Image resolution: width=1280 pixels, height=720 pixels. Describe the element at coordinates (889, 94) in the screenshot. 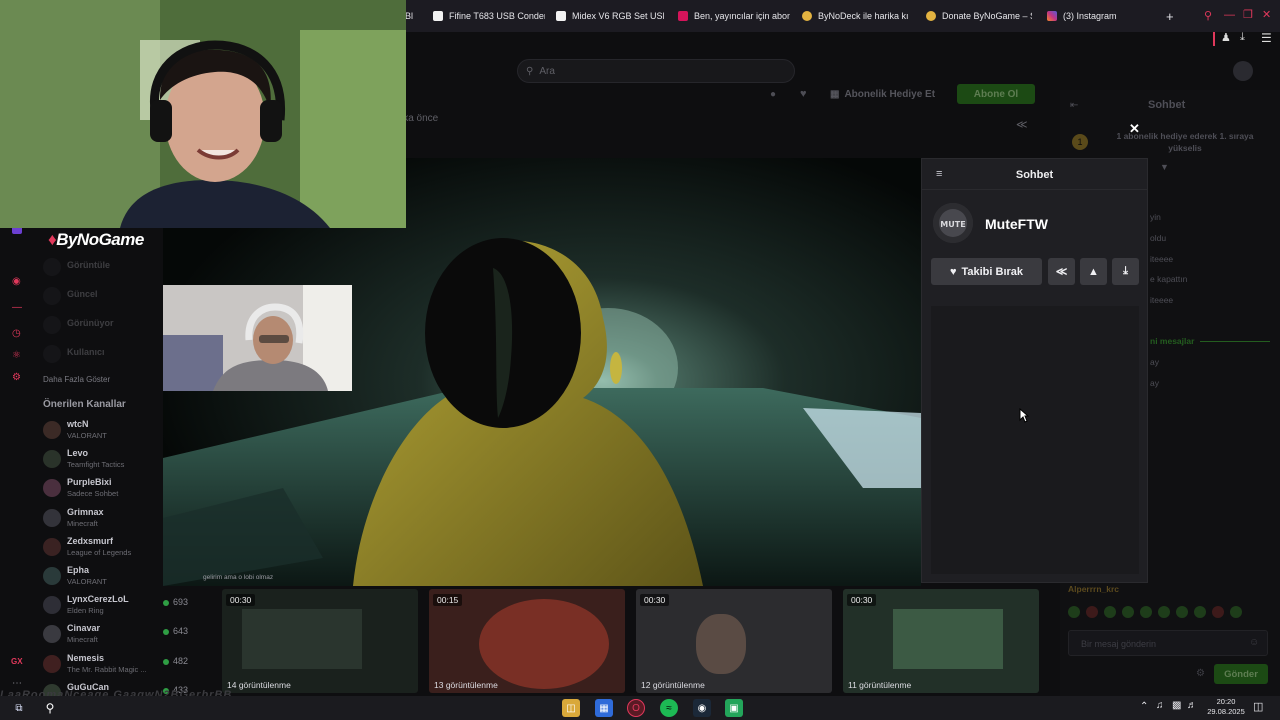

I see `gift-sub-button: ▦ Abonelik Hediye Et` at that location.